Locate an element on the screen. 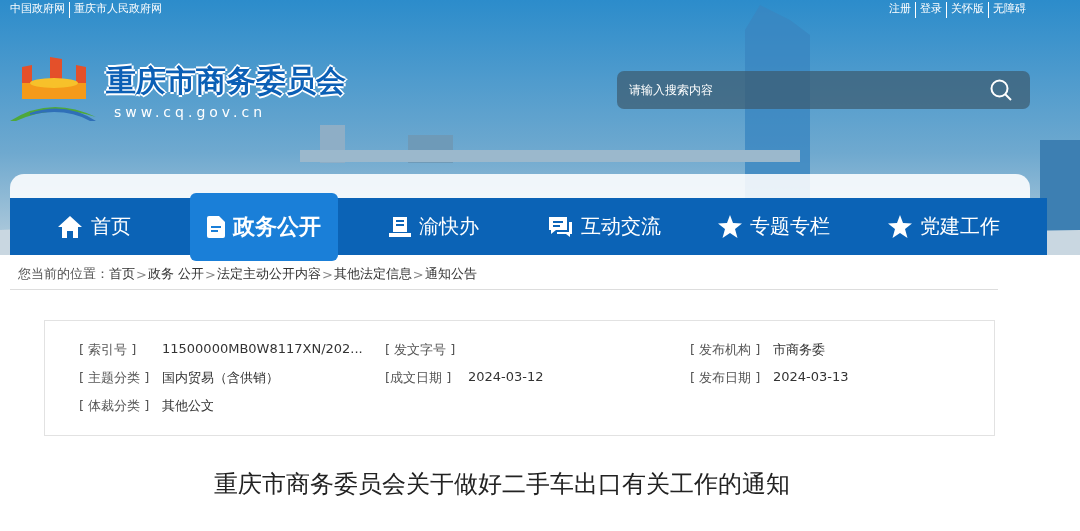 The height and width of the screenshot is (531, 1080). top-link: 登录 is located at coordinates (930, 10).